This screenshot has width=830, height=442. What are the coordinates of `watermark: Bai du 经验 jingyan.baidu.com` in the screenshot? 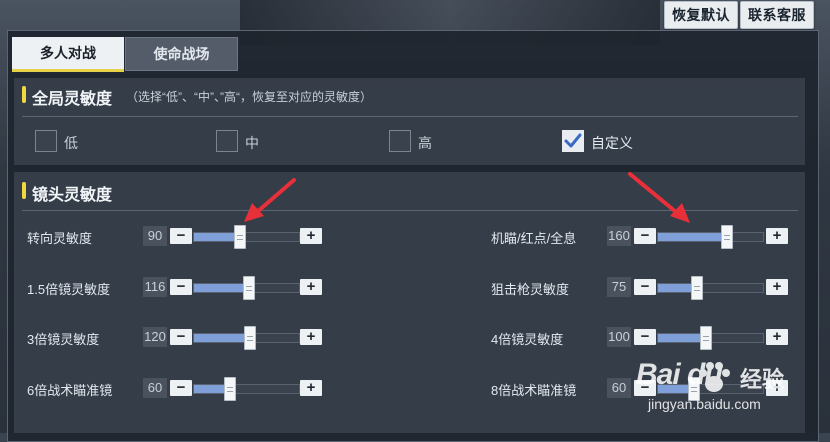 It's located at (728, 388).